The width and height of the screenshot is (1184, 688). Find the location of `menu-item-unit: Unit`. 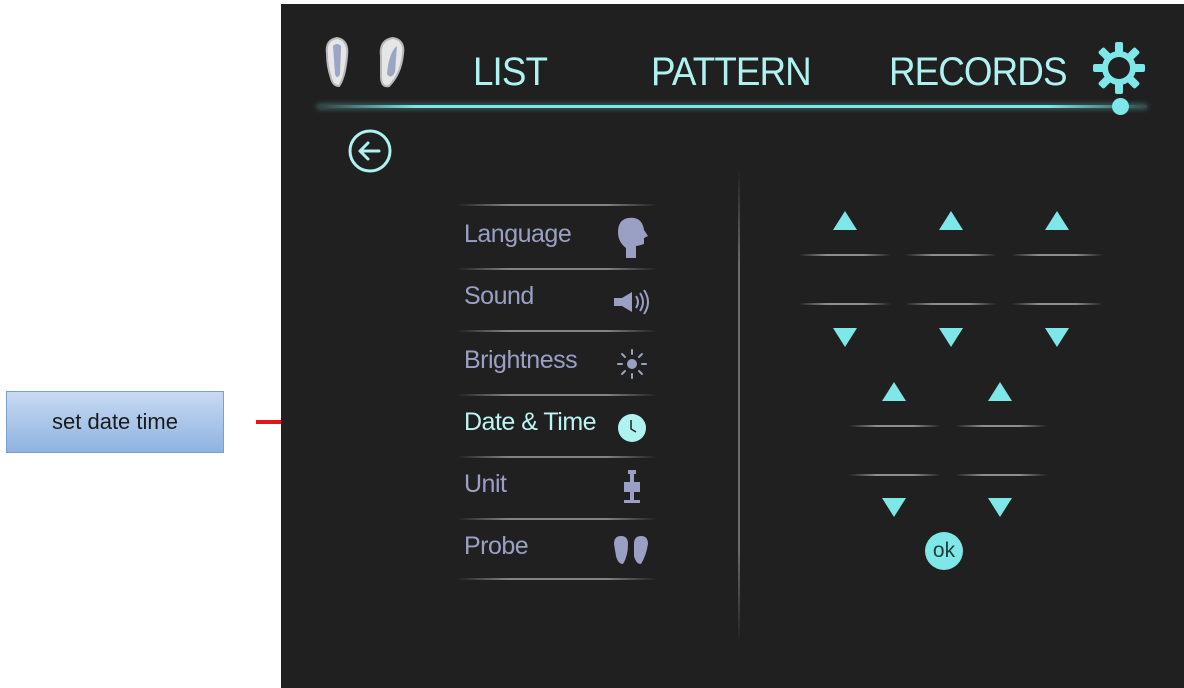

menu-item-unit: Unit is located at coordinates (557, 490).